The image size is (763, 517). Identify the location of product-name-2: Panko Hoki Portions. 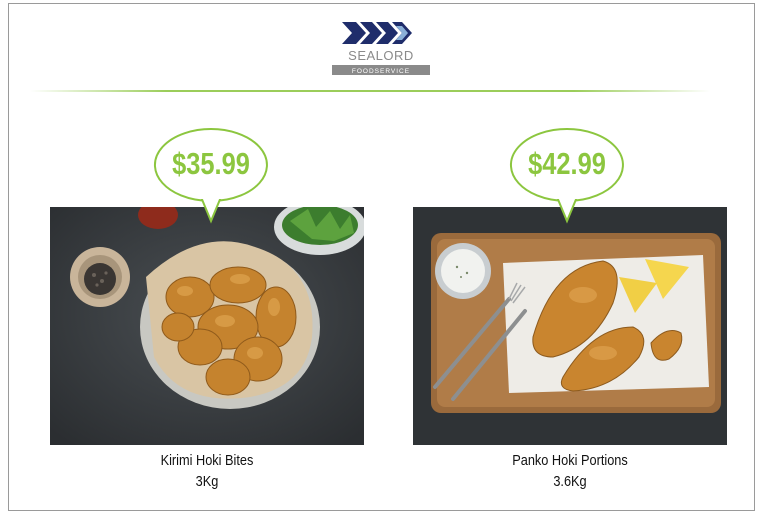
(570, 460).